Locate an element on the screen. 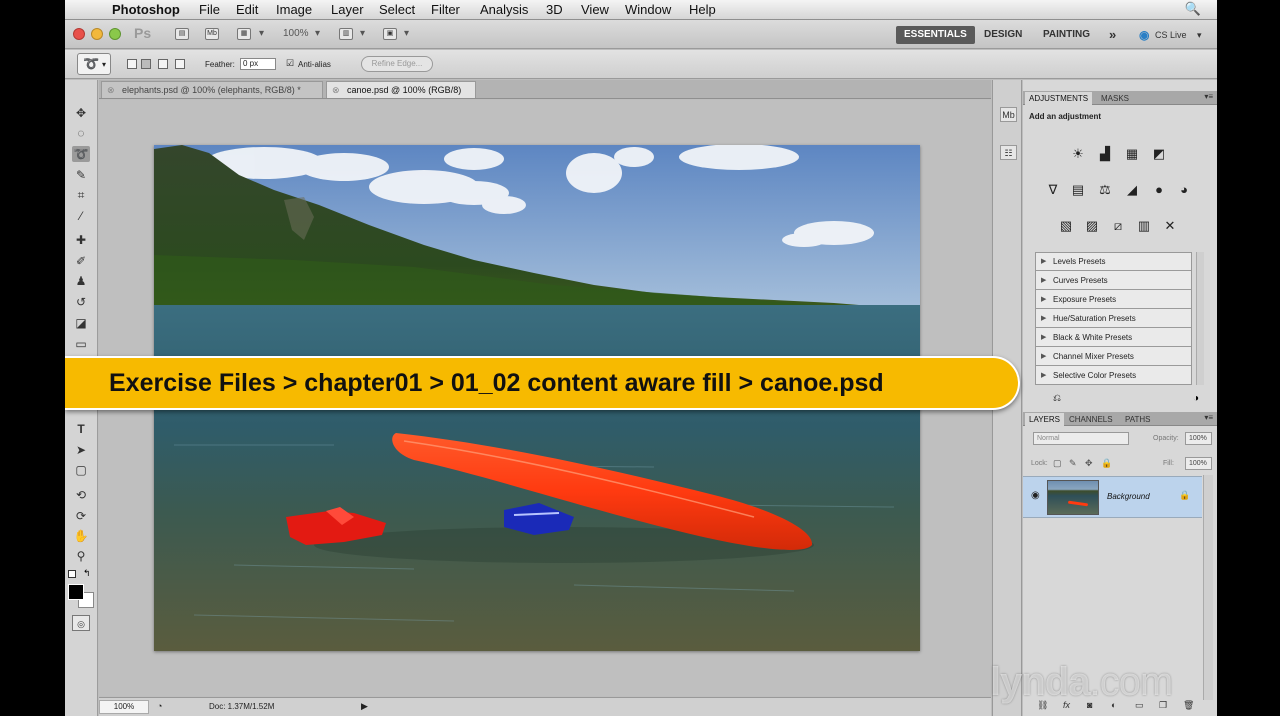 Image resolution: width=1280 pixels, height=716 pixels. zoom-level-select: 100% is located at coordinates (296, 33).